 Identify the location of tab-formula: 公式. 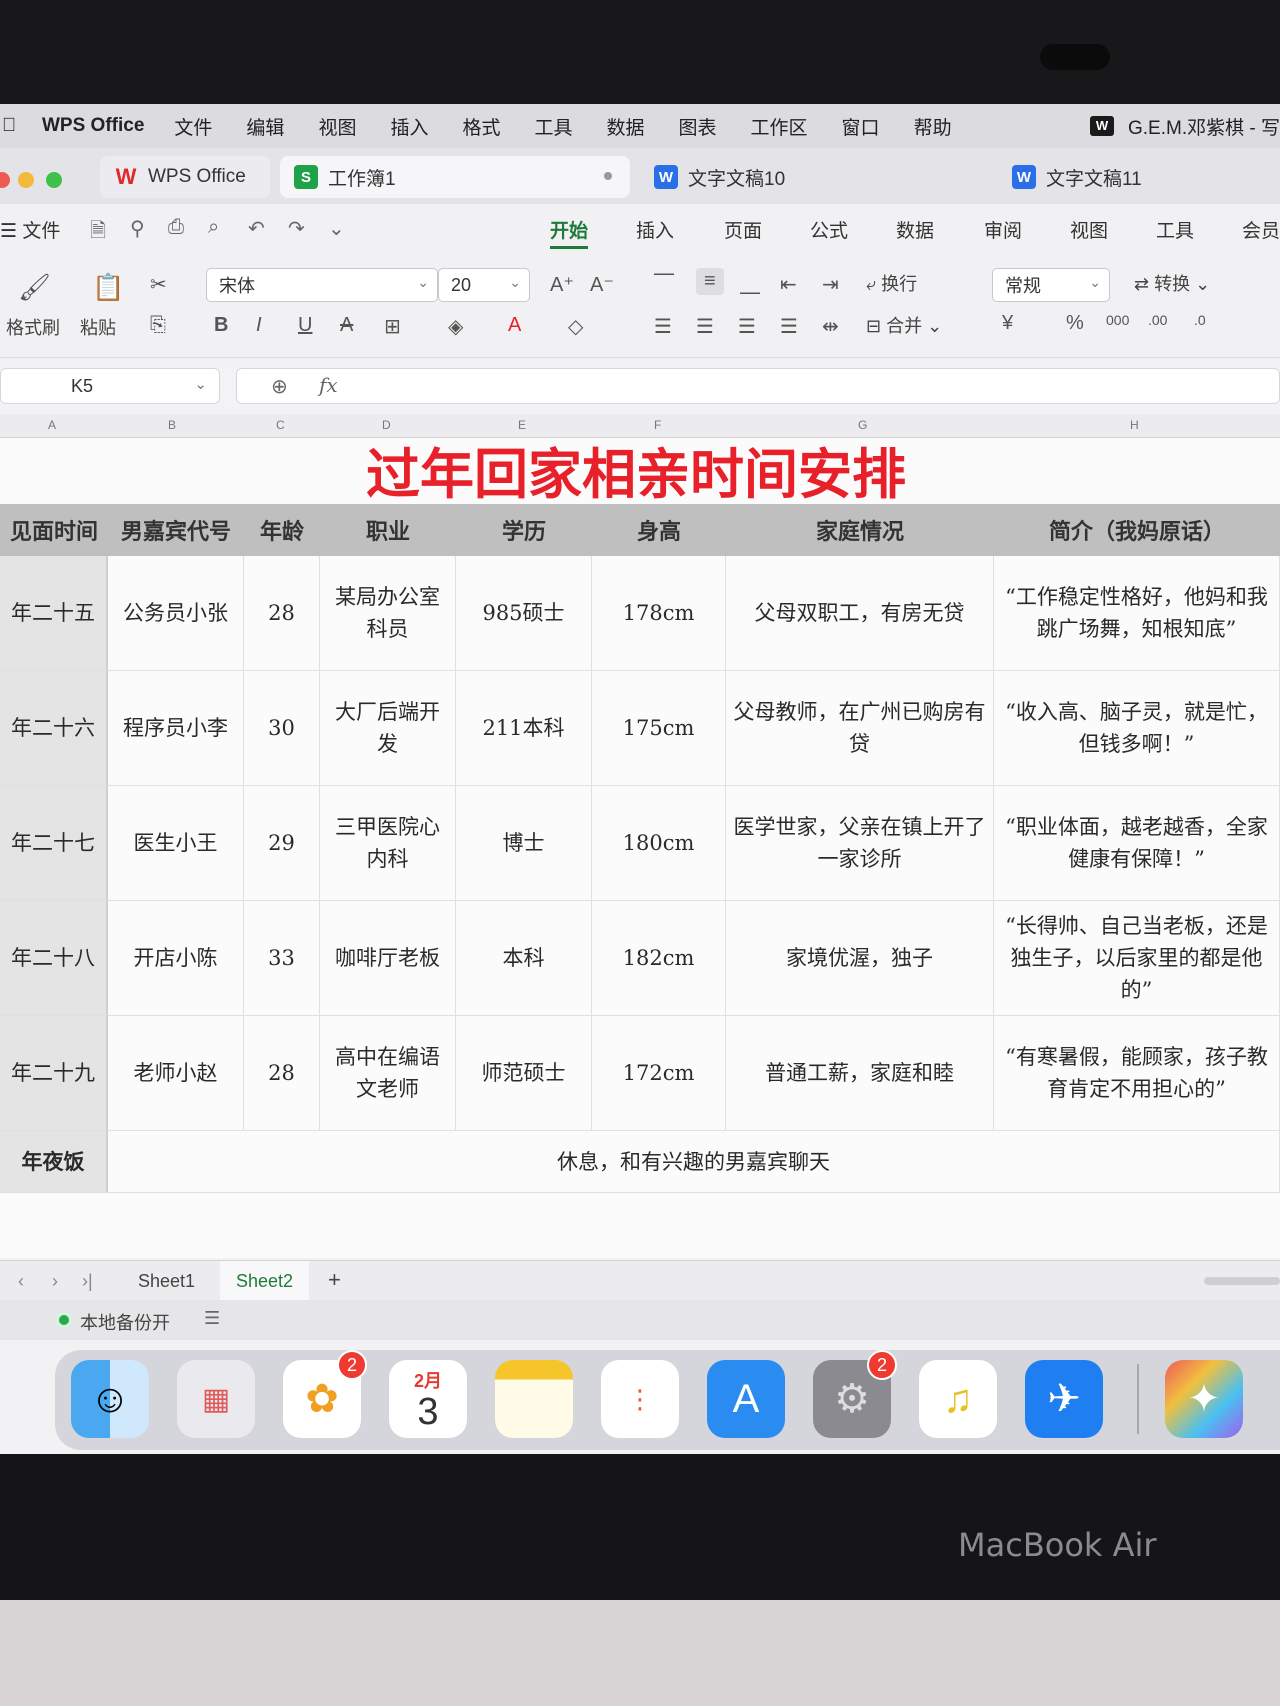
(829, 229).